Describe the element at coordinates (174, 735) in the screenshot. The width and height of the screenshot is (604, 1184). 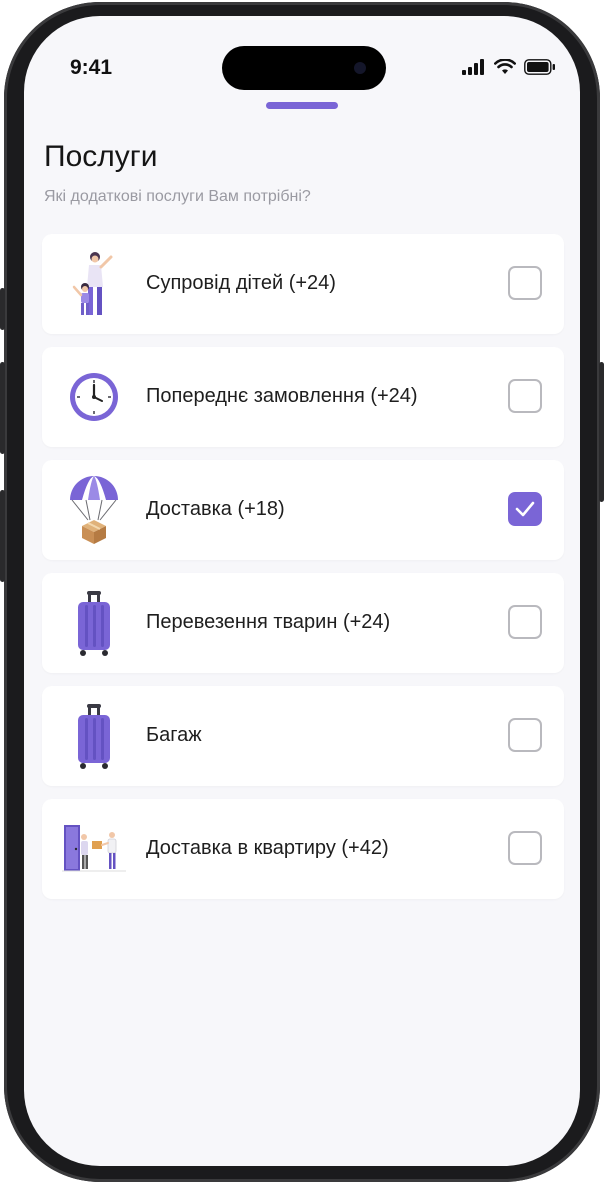
I see `service-label: Багаж` at that location.